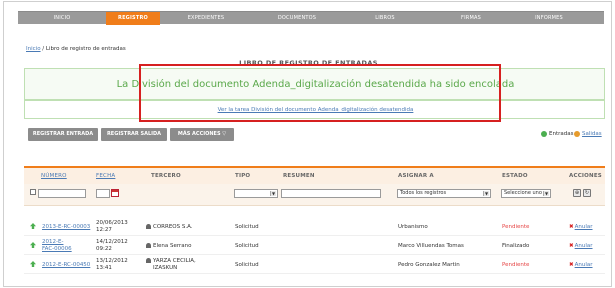 The width and height of the screenshot is (615, 288). Describe the element at coordinates (243, 176) in the screenshot. I see `col-tipo: TIPO` at that location.